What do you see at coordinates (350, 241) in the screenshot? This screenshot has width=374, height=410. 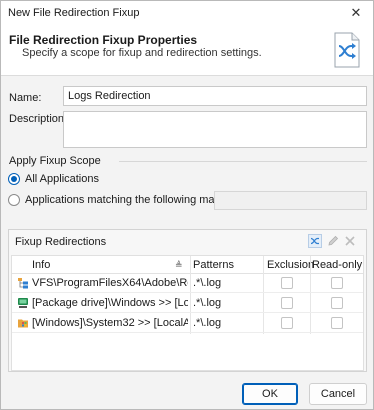 I see `delete-icon` at bounding box center [350, 241].